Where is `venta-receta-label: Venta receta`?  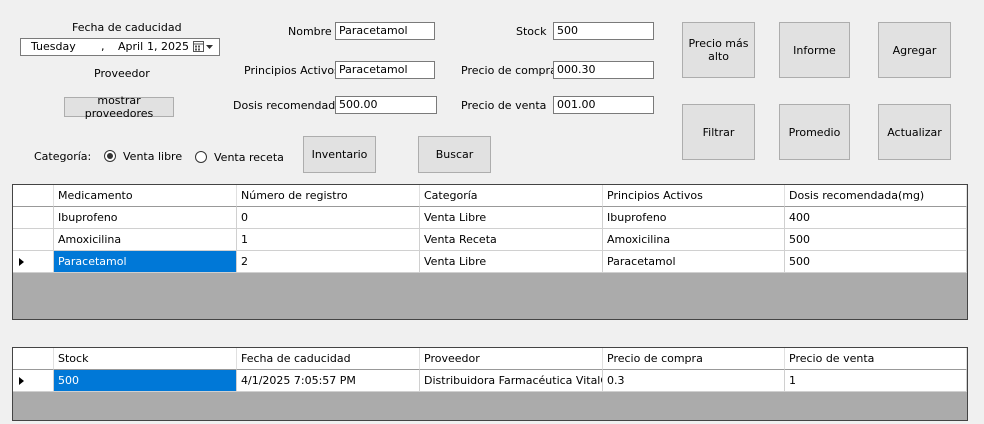 venta-receta-label: Venta receta is located at coordinates (249, 157).